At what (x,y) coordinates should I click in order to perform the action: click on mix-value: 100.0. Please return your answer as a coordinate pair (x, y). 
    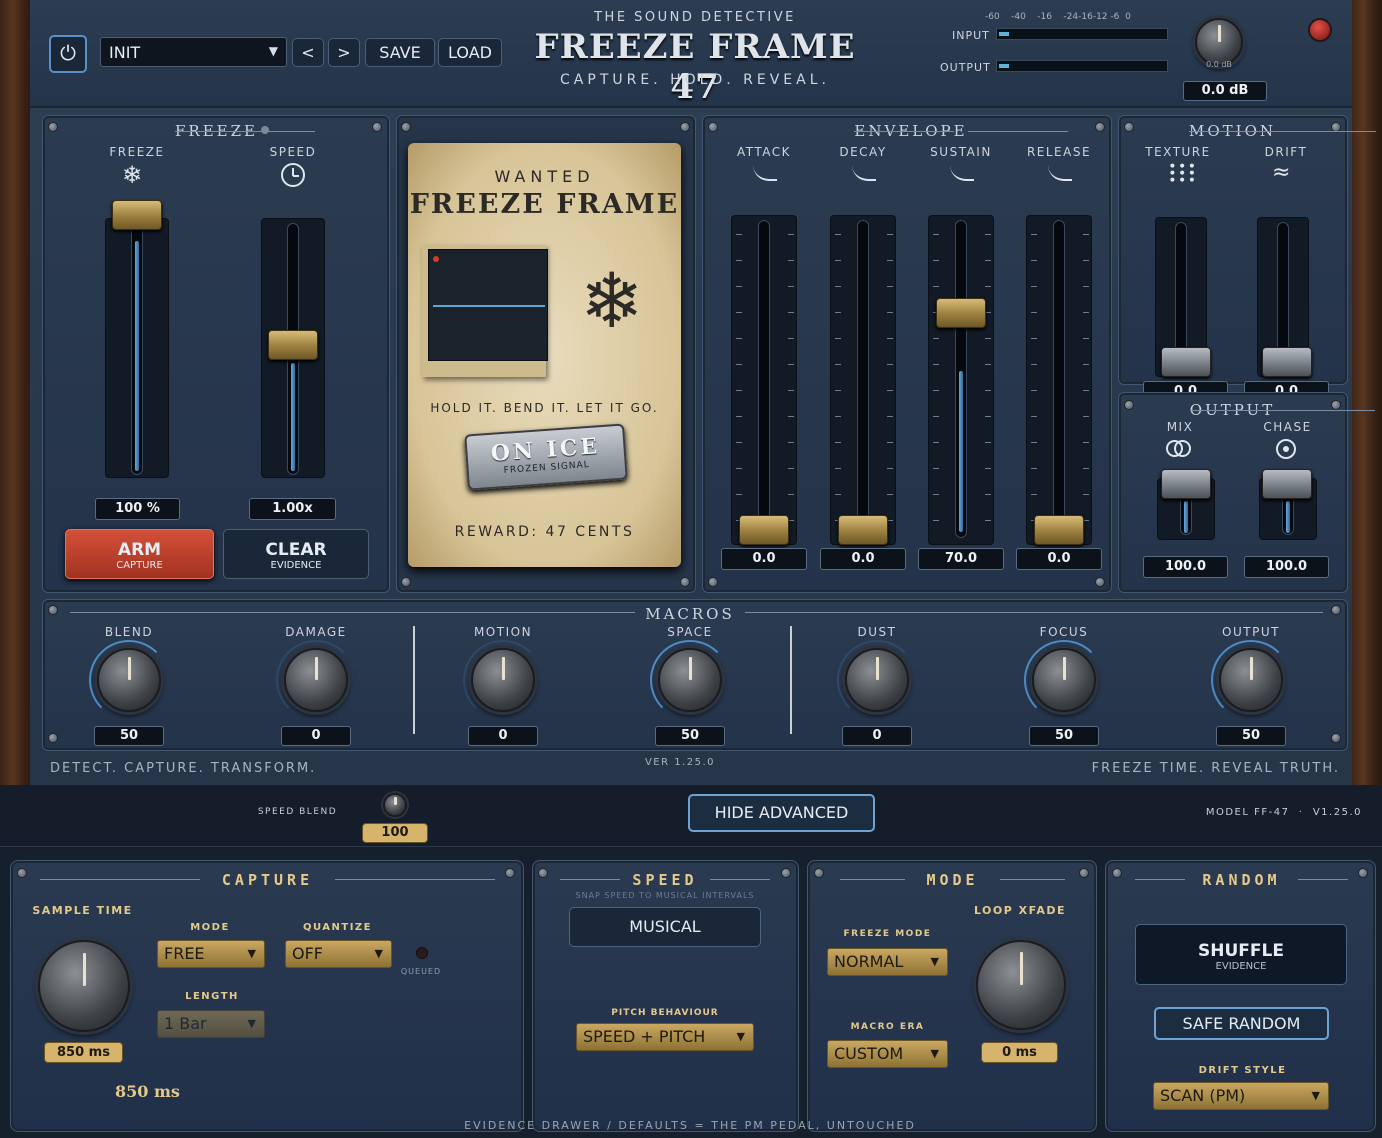
    Looking at the image, I should click on (1185, 567).